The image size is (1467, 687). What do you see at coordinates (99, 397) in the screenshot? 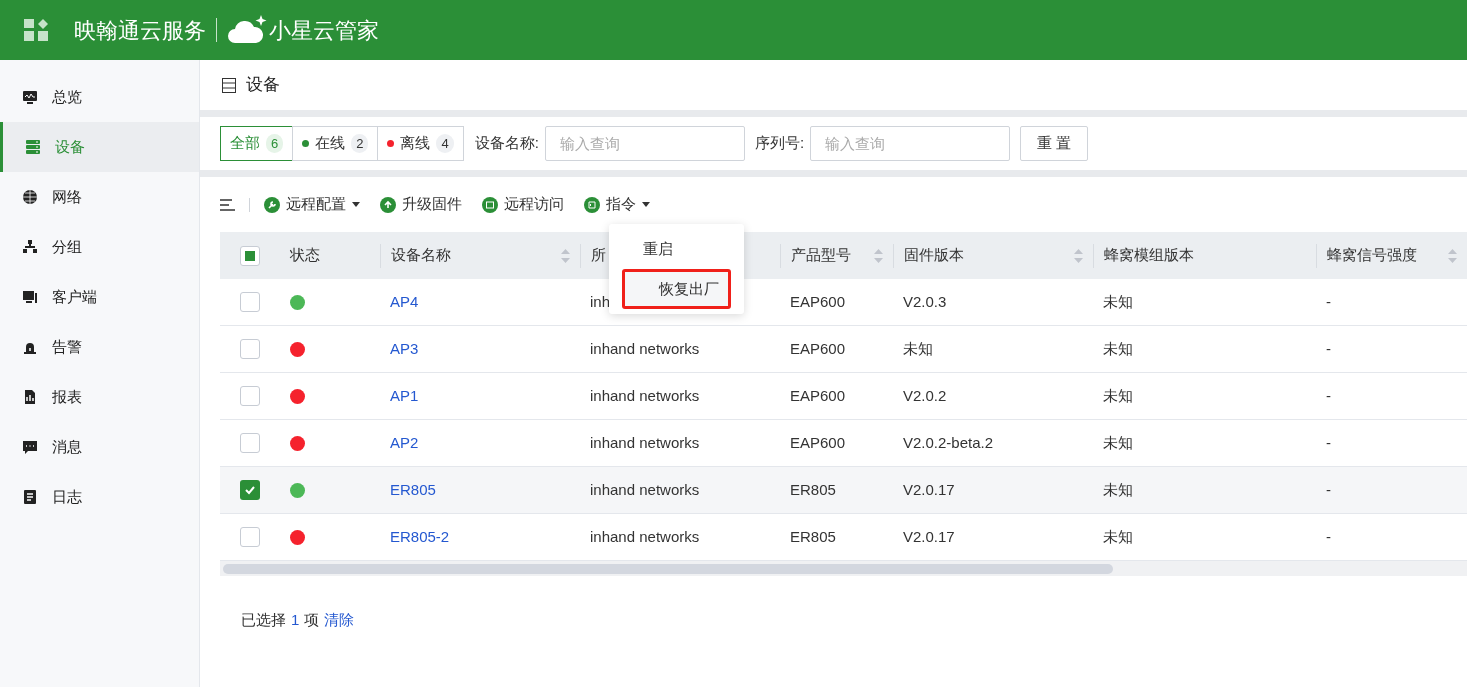
I see `sidebar-item: 报表` at bounding box center [99, 397].